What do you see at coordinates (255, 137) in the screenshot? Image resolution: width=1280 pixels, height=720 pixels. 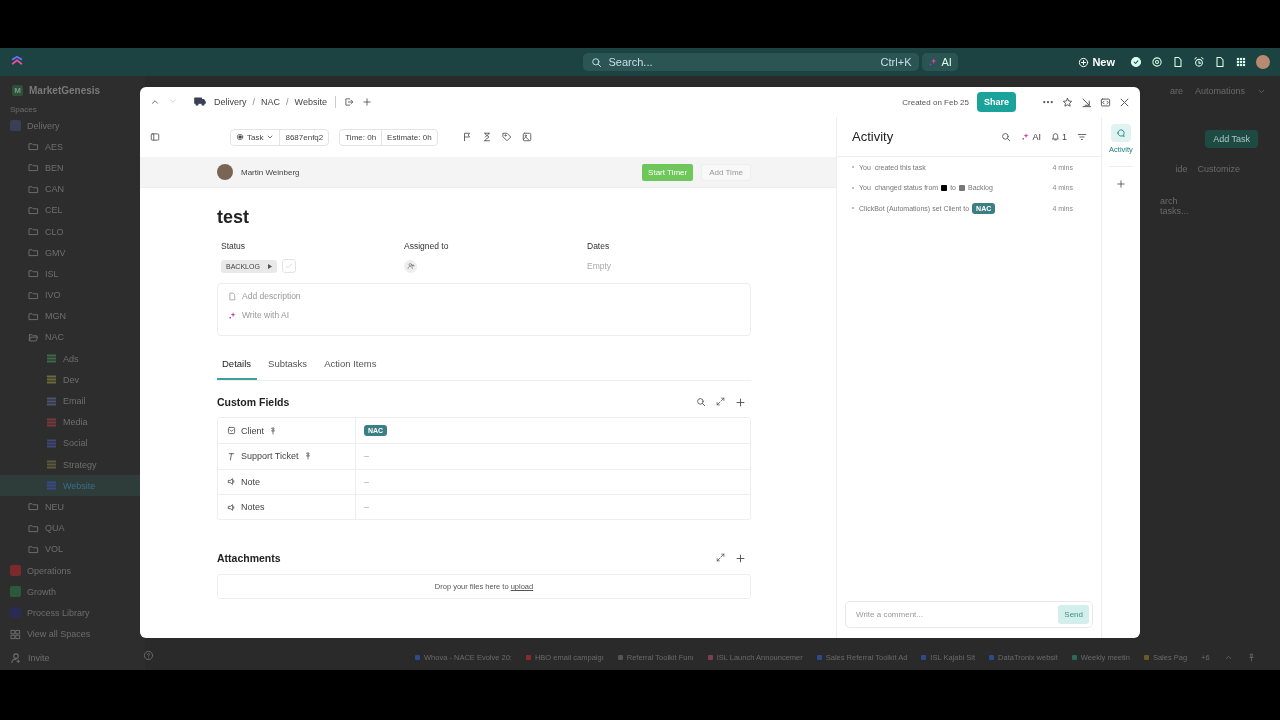 I see `task-type-button: Task` at bounding box center [255, 137].